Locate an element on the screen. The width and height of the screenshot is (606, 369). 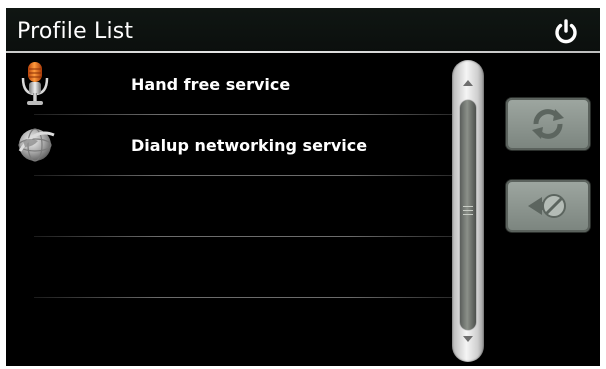
scrollbar-thumb is located at coordinates (468, 215).